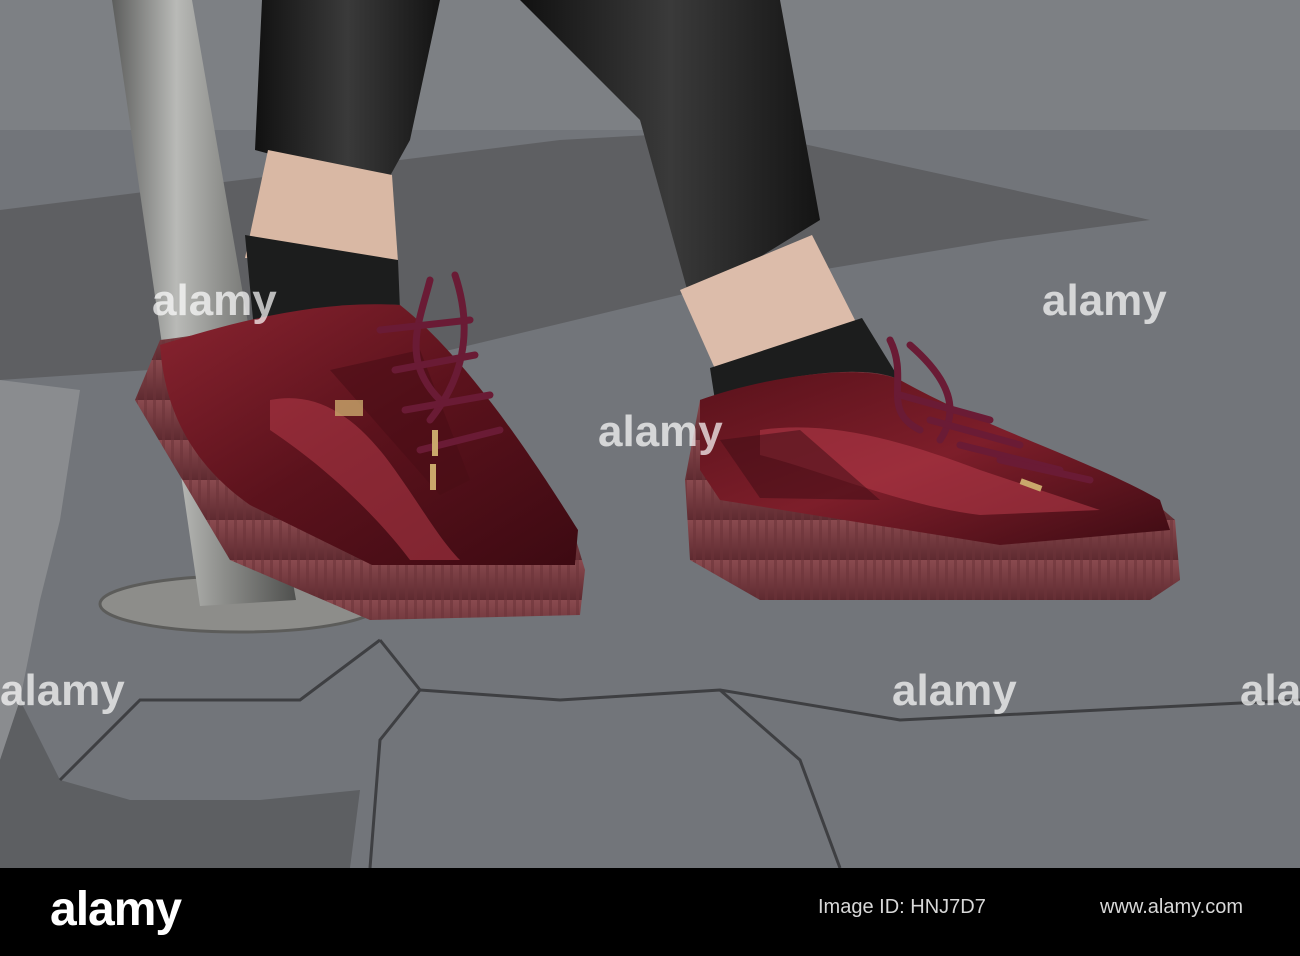 The width and height of the screenshot is (1300, 956). What do you see at coordinates (116, 909) in the screenshot?
I see `alamy-logo: alamy` at bounding box center [116, 909].